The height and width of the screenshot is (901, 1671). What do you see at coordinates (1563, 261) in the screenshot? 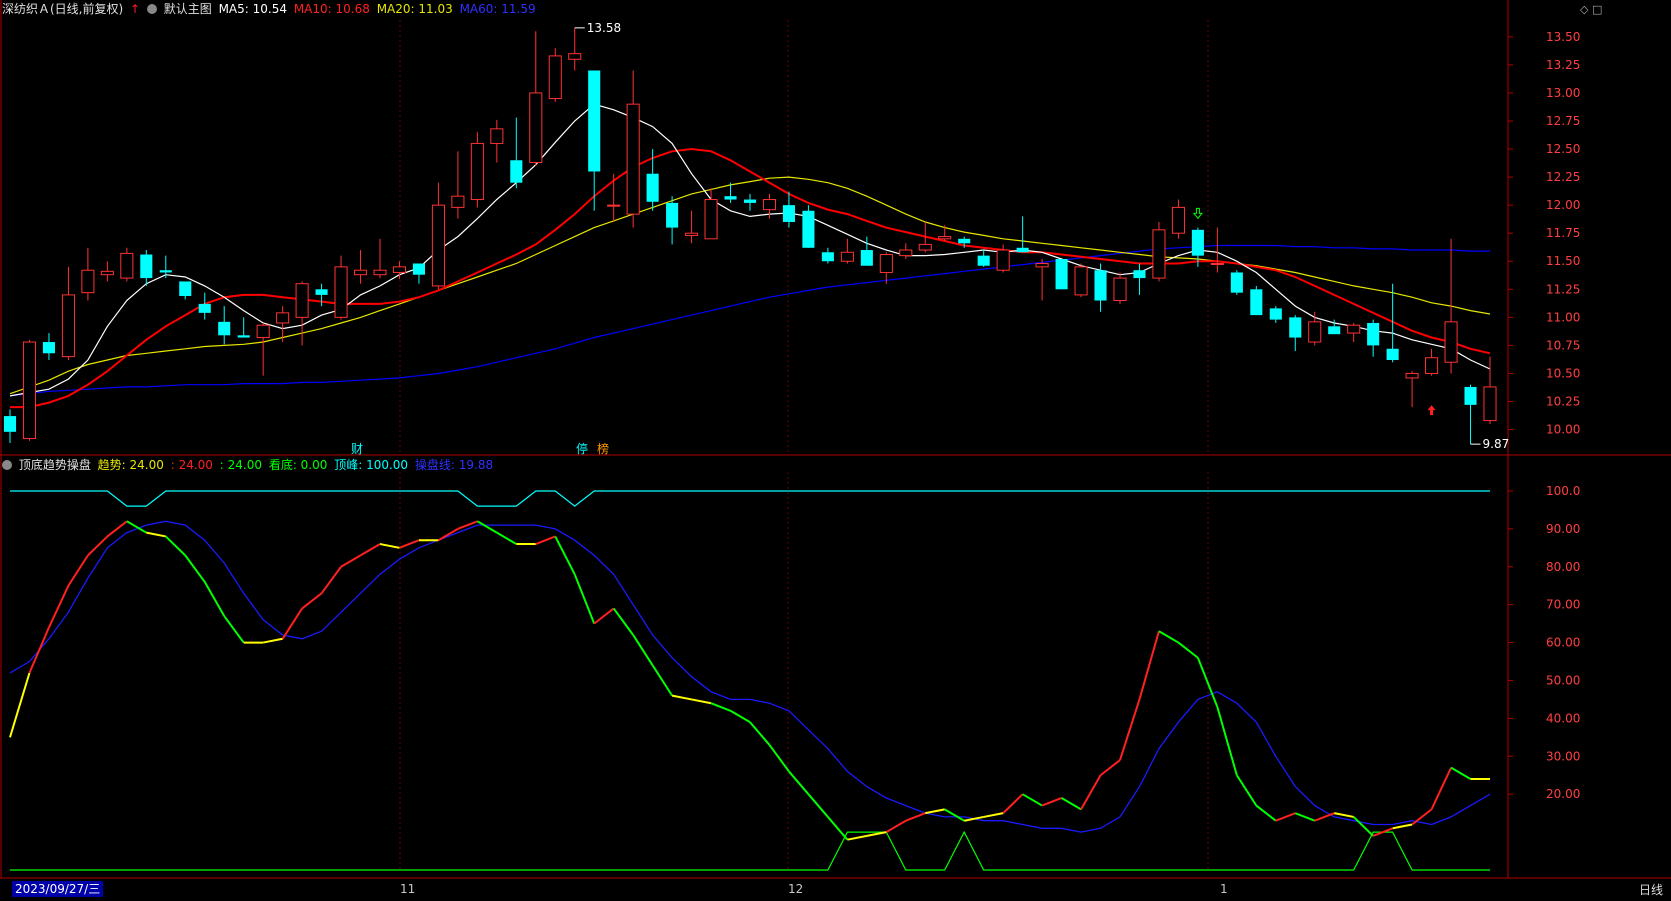
I see `price-tick-label-8: 11.50` at bounding box center [1563, 261].